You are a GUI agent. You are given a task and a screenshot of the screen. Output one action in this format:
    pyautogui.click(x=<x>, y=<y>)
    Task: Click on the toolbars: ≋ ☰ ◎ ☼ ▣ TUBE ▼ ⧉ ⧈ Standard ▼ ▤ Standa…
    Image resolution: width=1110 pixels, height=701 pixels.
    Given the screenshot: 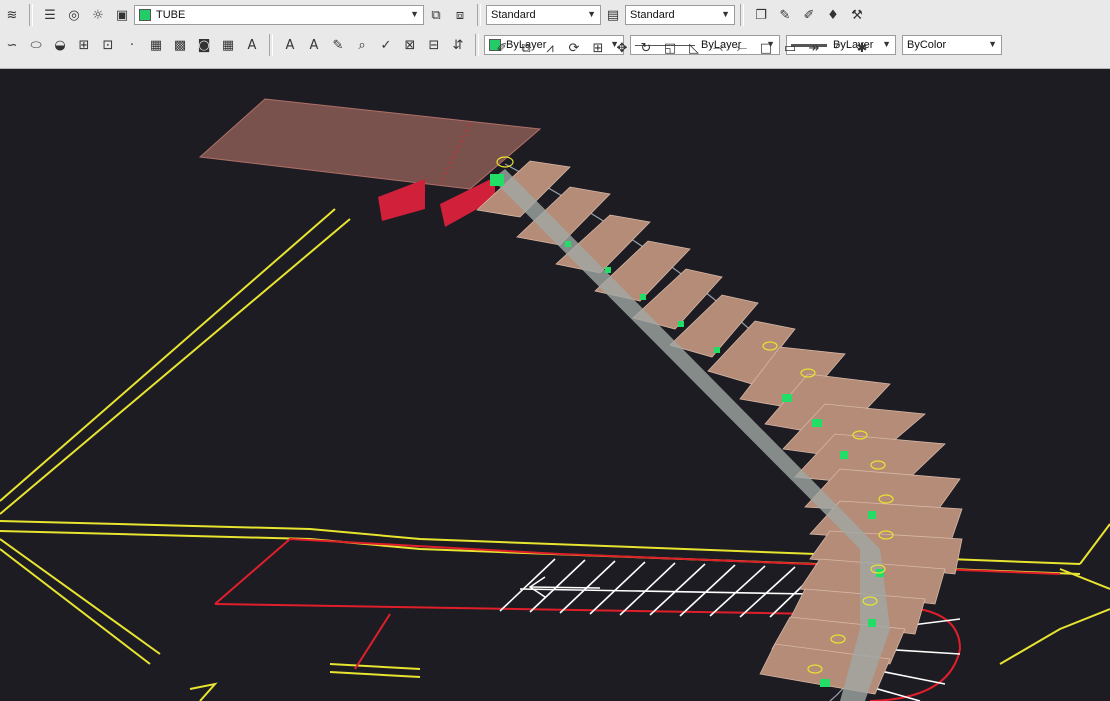 What is the action you would take?
    pyautogui.click(x=555, y=34)
    